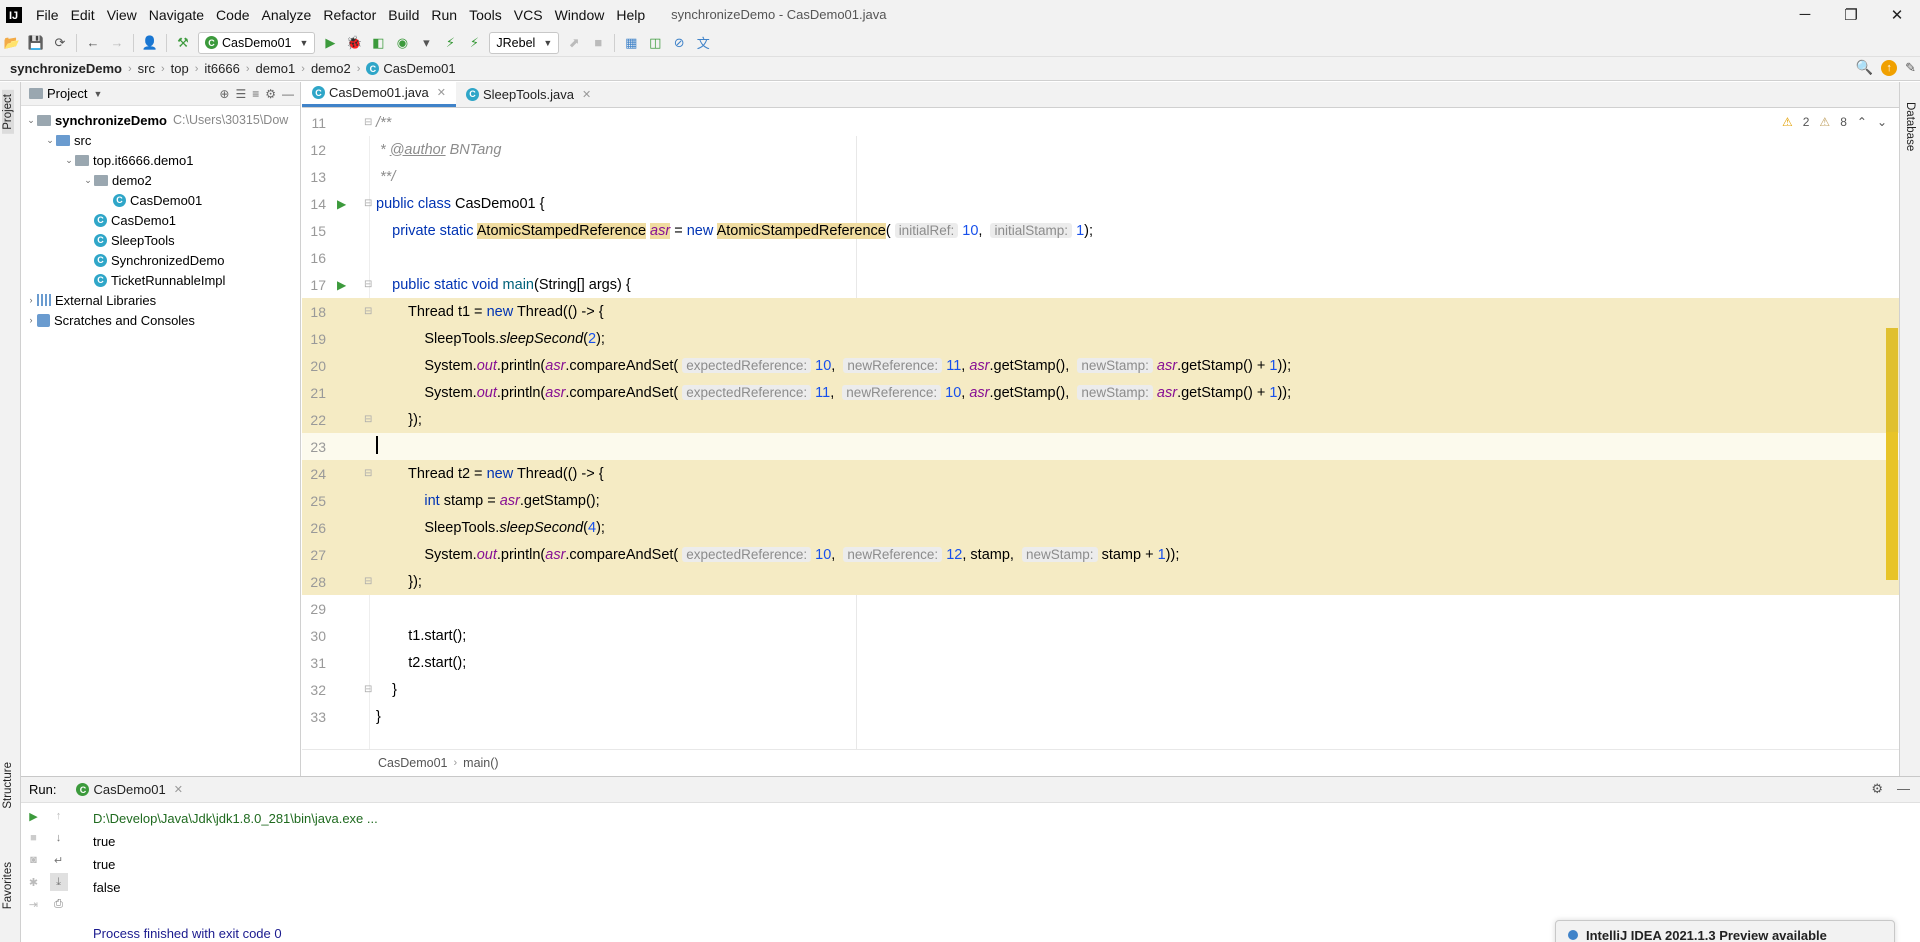 This screenshot has height=942, width=1920. Describe the element at coordinates (474, 43) in the screenshot. I see `jrebel-debug-icon: ⚡` at that location.